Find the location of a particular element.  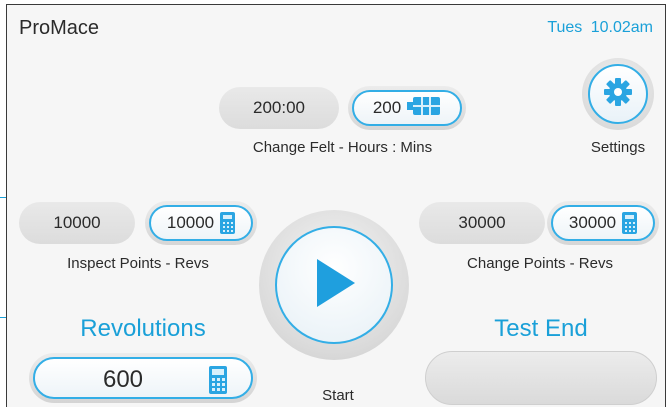

settings-label: Settings is located at coordinates (618, 147).